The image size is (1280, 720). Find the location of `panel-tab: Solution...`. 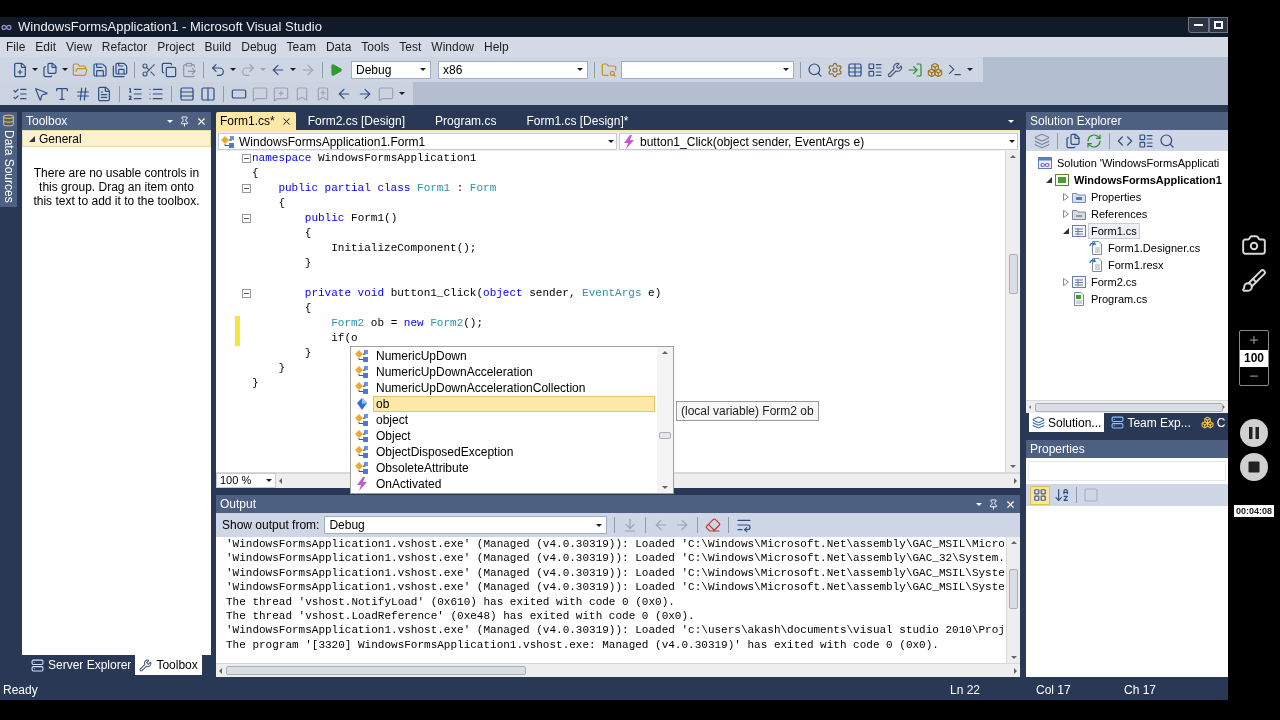

panel-tab: Solution... is located at coordinates (1067, 422).